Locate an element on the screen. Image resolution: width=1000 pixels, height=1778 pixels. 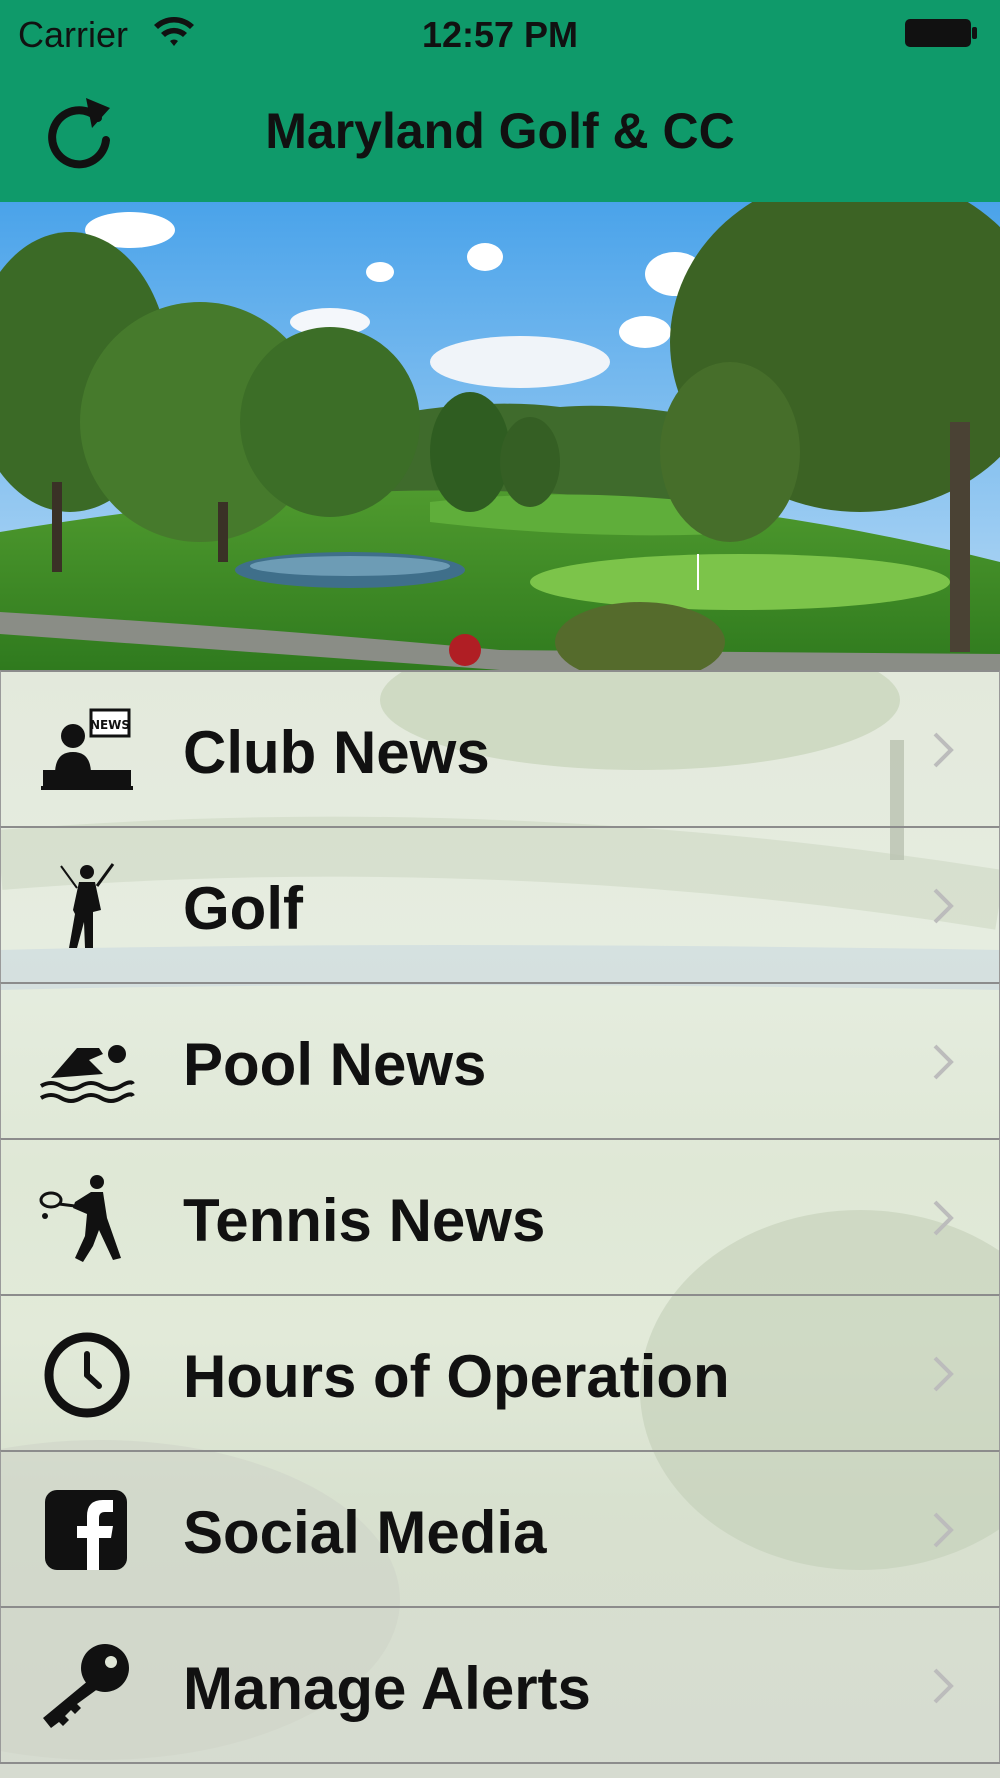
menu-item-manage-alerts: Manage Alerts is located at coordinates (500, 1684).